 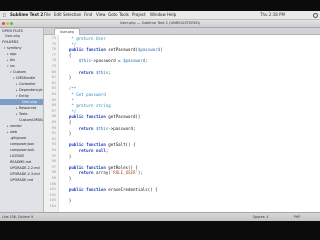 I want to click on menu-file: File, so click(x=47, y=15).